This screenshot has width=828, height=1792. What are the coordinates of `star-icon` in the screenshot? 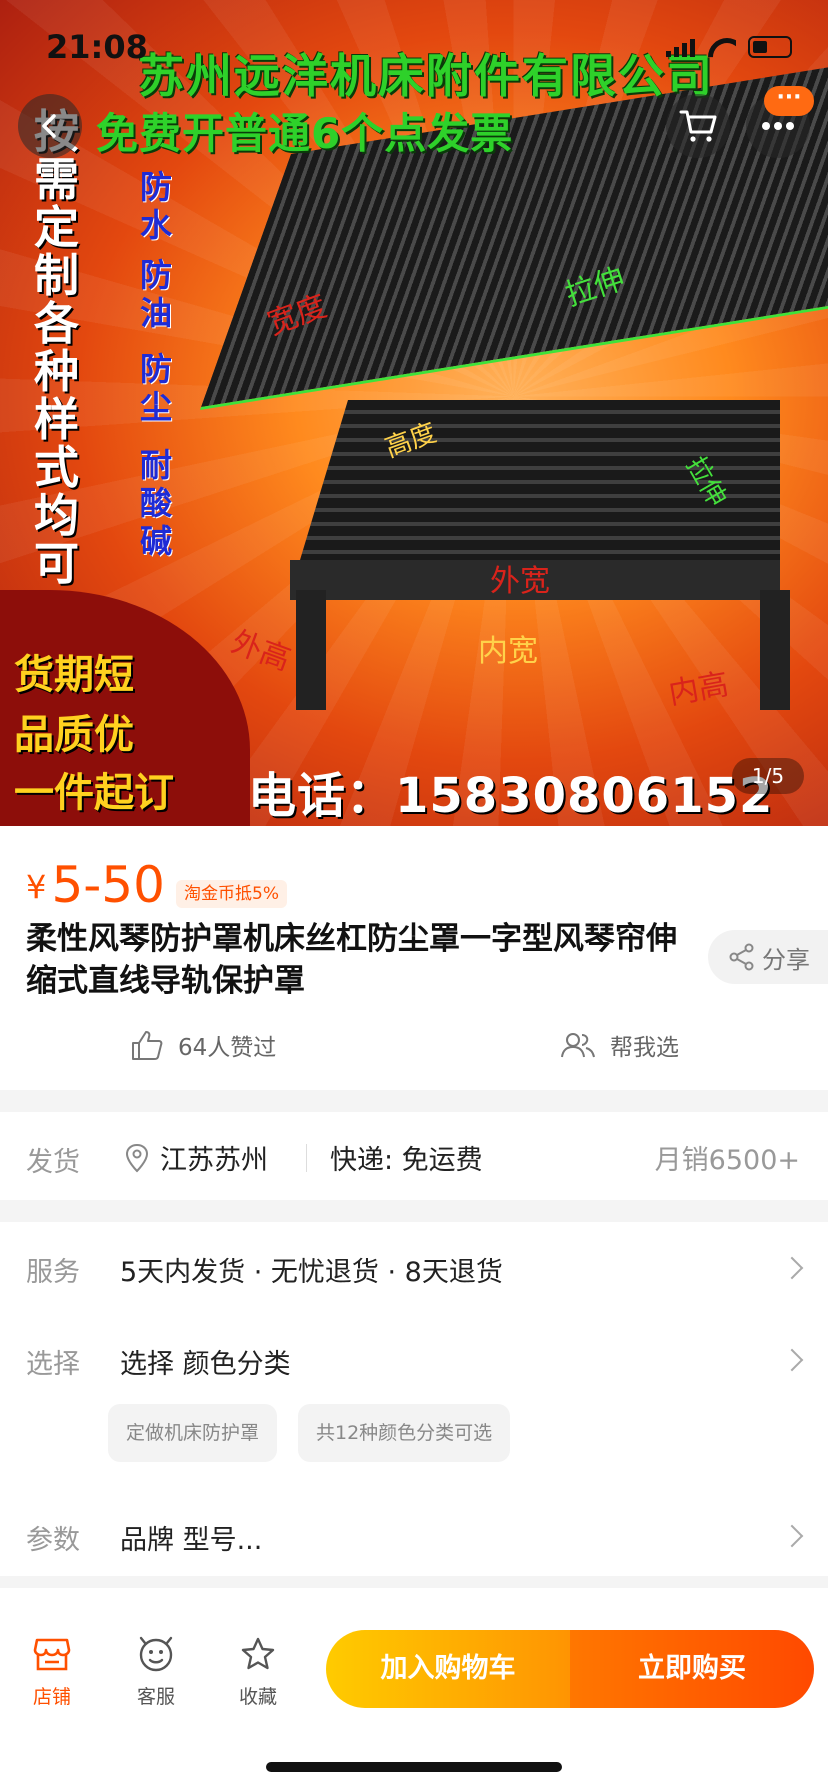 It's located at (258, 1653).